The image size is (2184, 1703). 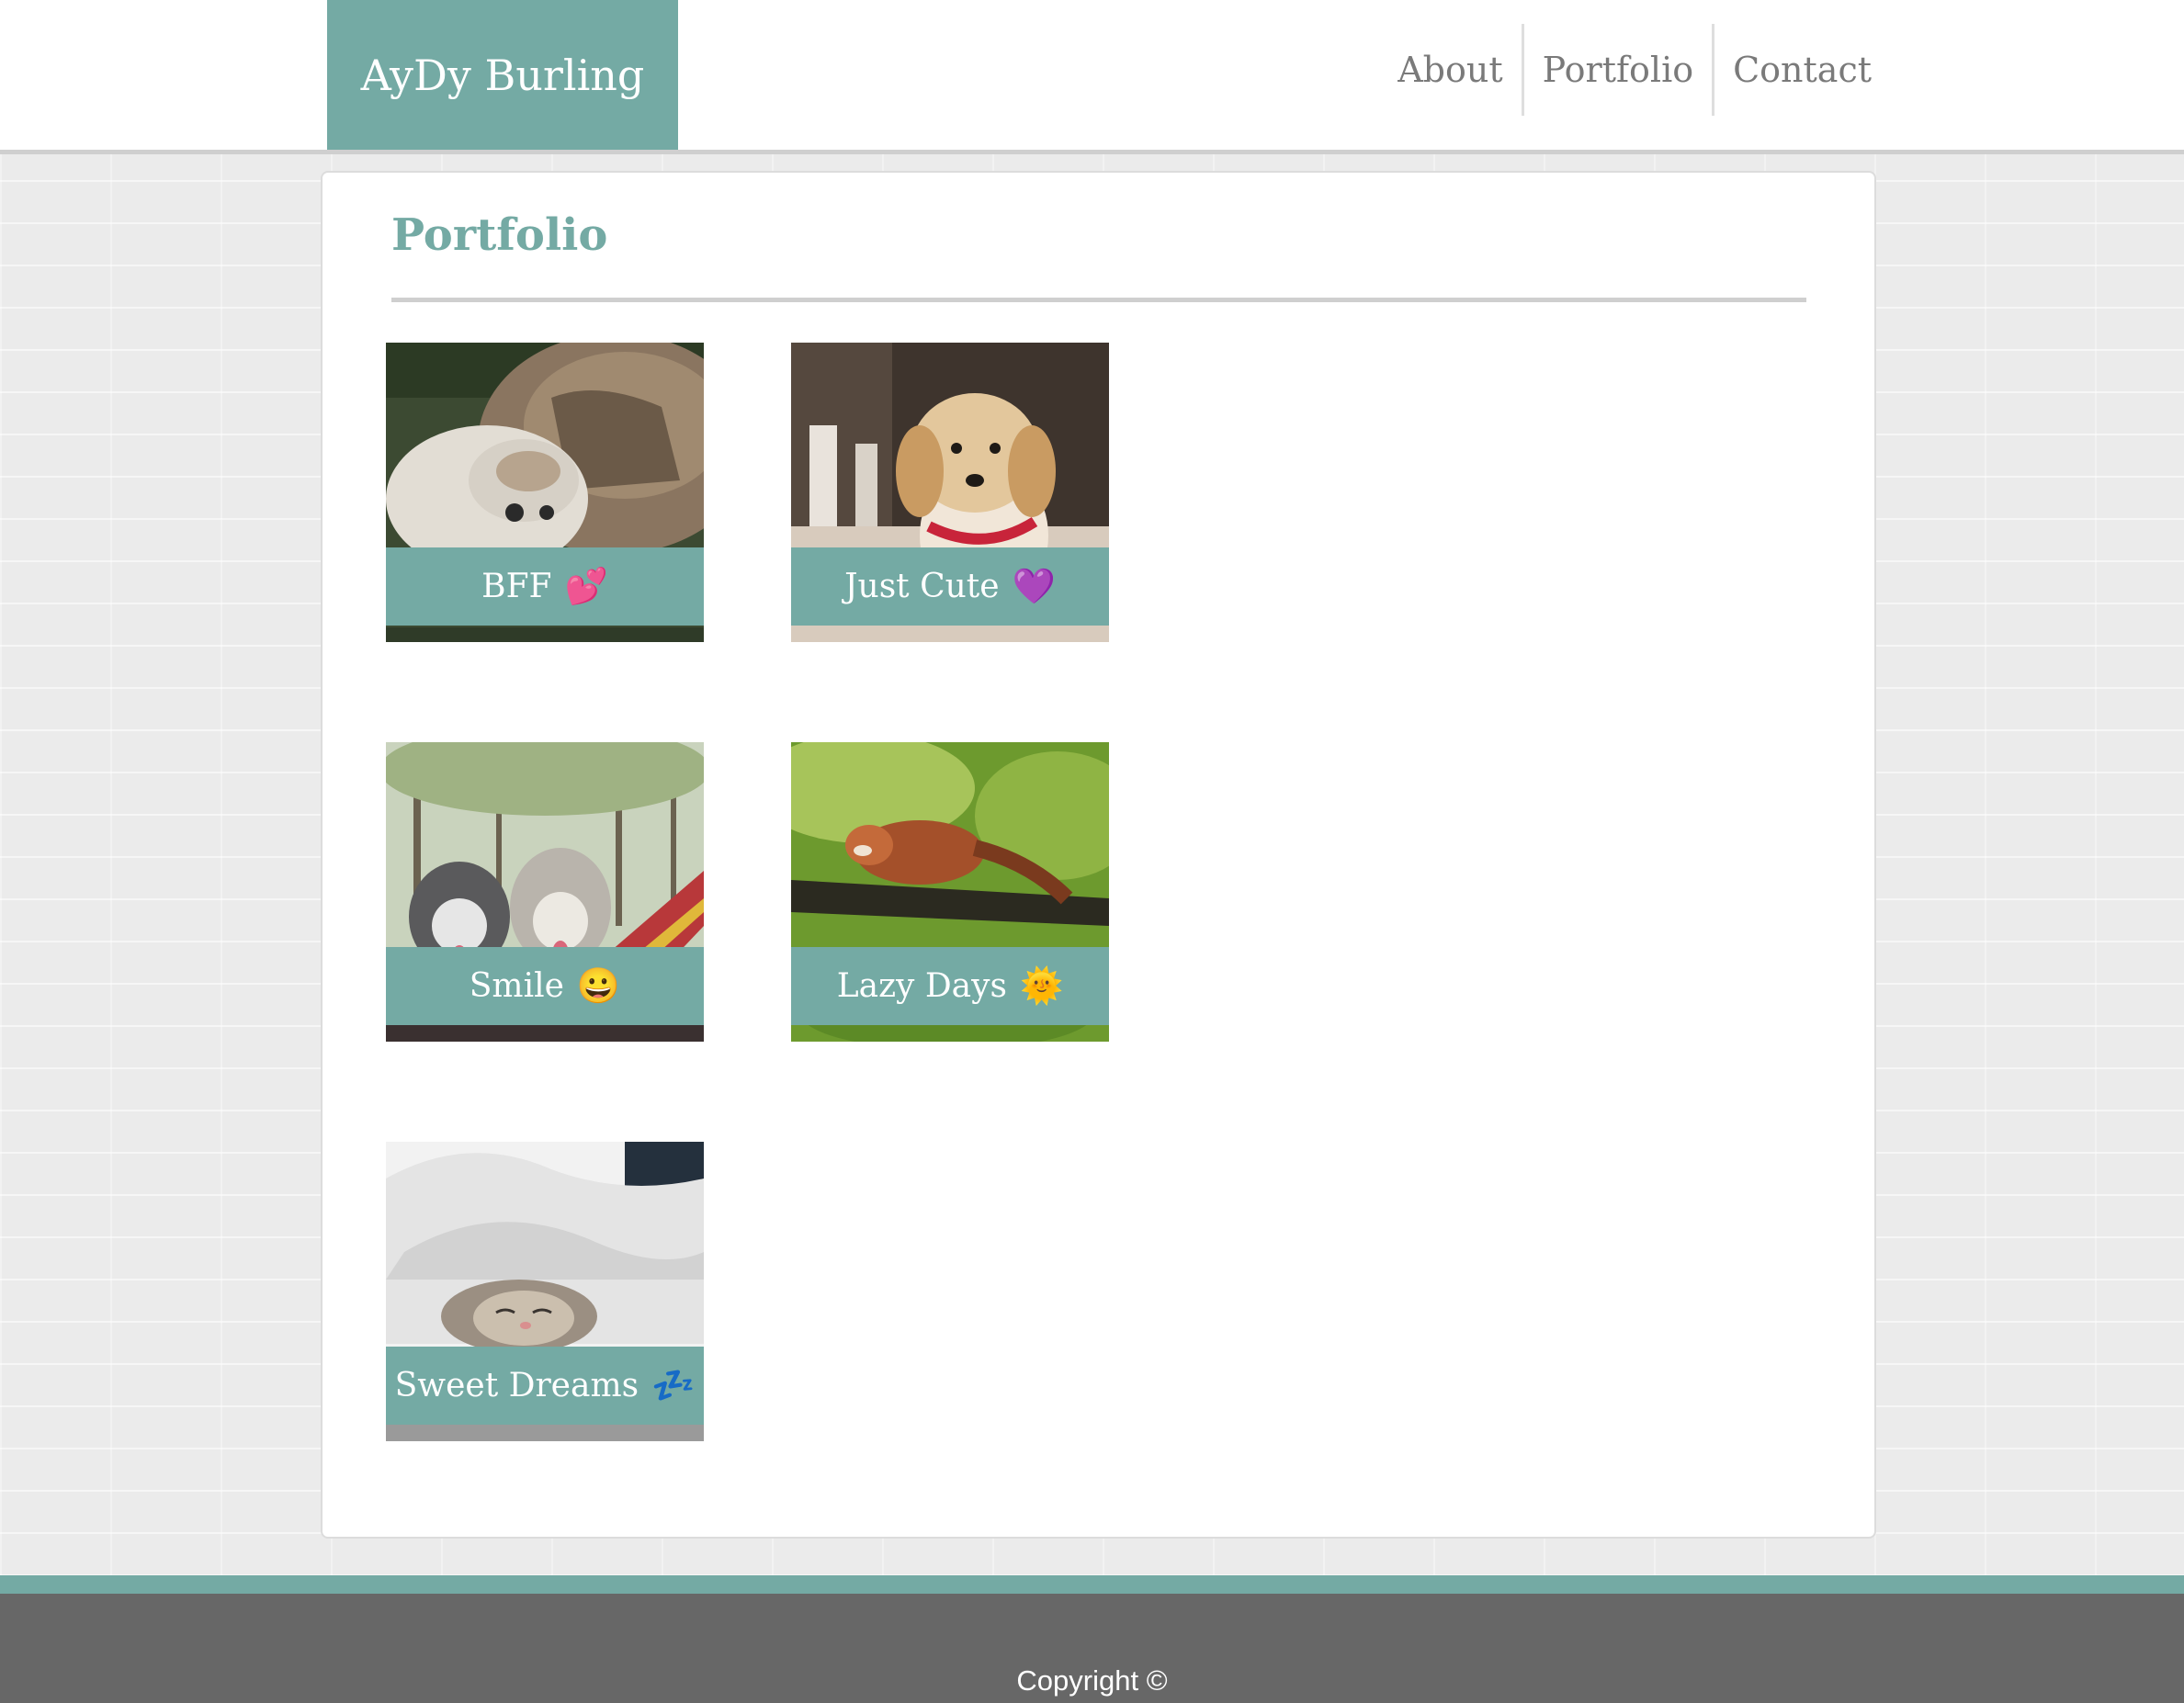 I want to click on main-nav: About Portfolio Contact, so click(x=1634, y=70).